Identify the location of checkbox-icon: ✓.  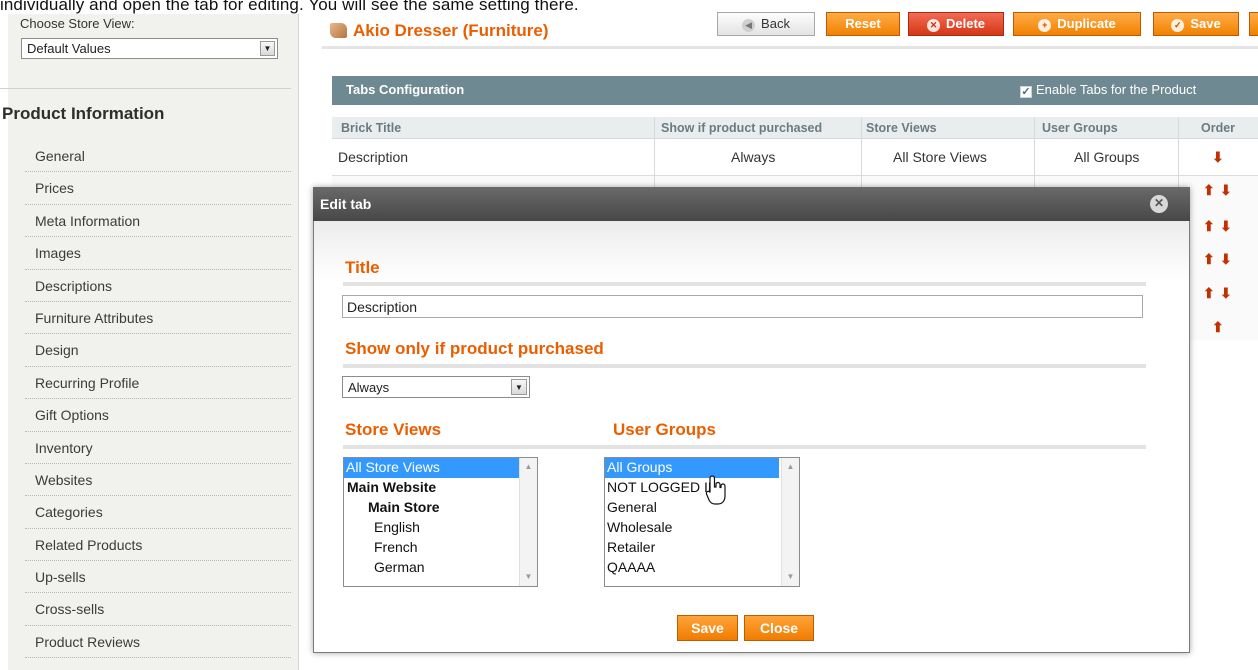
(1026, 92).